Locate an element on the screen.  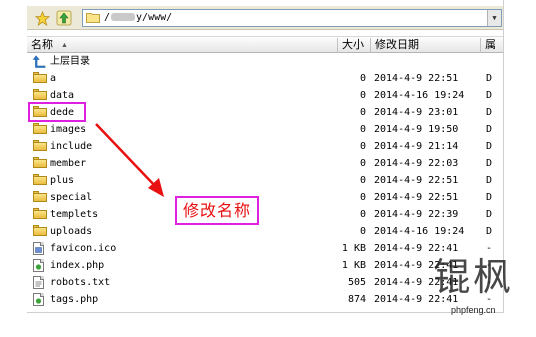
highlight-box is located at coordinates (57, 112).